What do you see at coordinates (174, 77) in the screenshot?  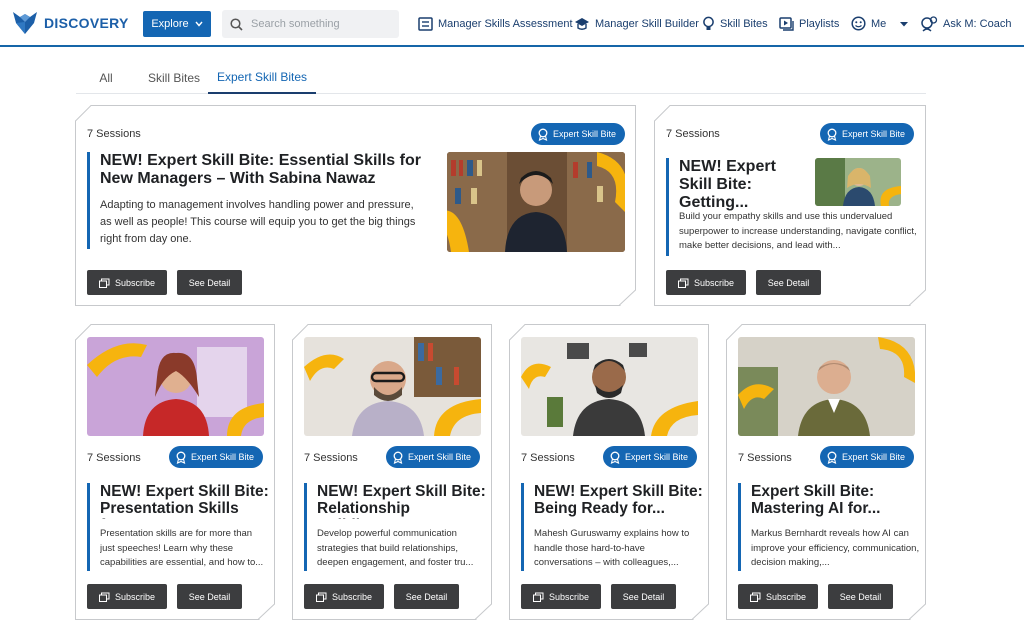 I see `tab-skill-bites: Skill Bites` at bounding box center [174, 77].